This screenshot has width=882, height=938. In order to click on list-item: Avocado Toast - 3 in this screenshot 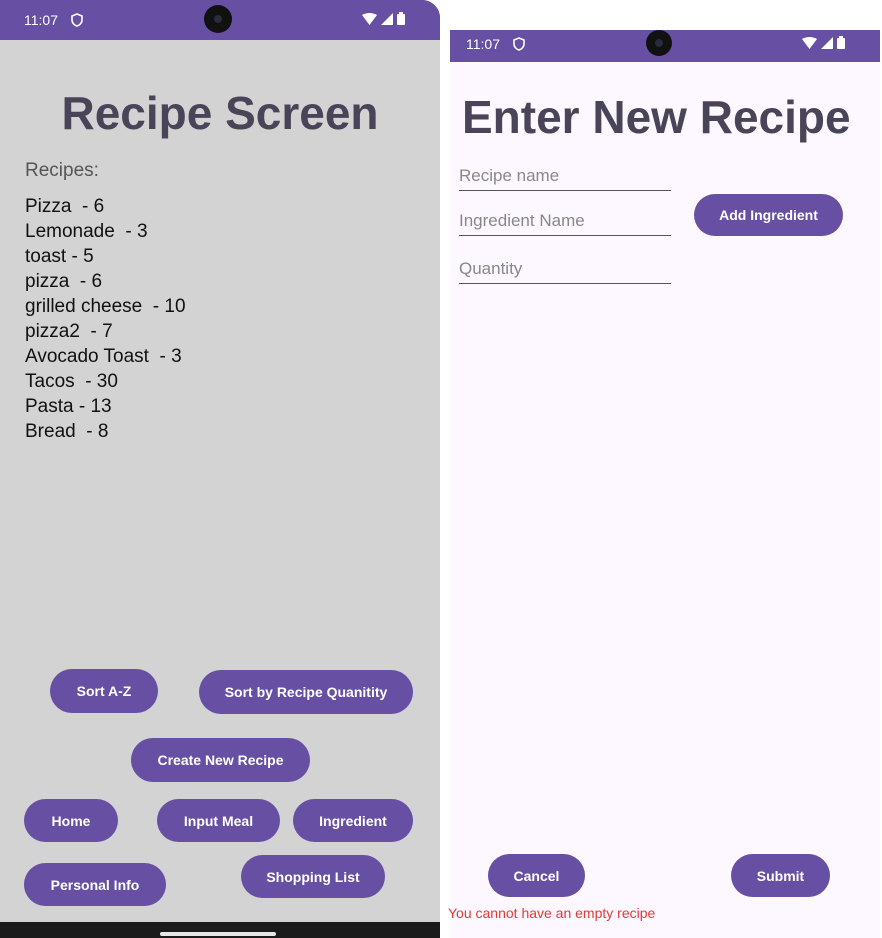, I will do `click(103, 356)`.